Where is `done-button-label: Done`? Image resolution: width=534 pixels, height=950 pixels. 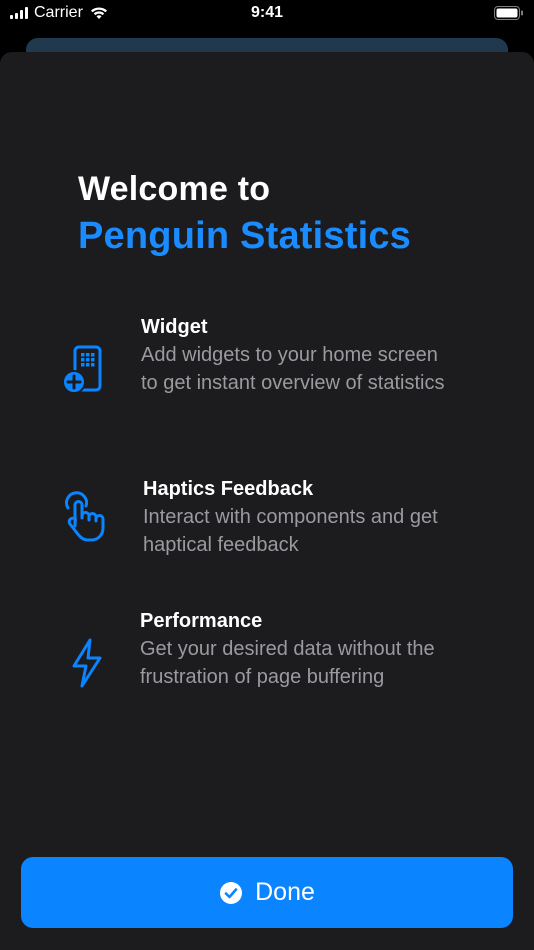 done-button-label: Done is located at coordinates (285, 892).